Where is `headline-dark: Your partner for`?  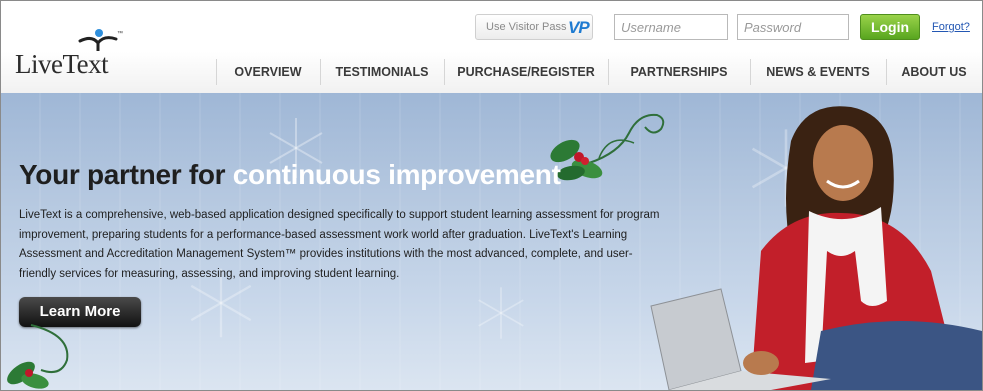
headline-dark: Your partner for is located at coordinates (122, 174).